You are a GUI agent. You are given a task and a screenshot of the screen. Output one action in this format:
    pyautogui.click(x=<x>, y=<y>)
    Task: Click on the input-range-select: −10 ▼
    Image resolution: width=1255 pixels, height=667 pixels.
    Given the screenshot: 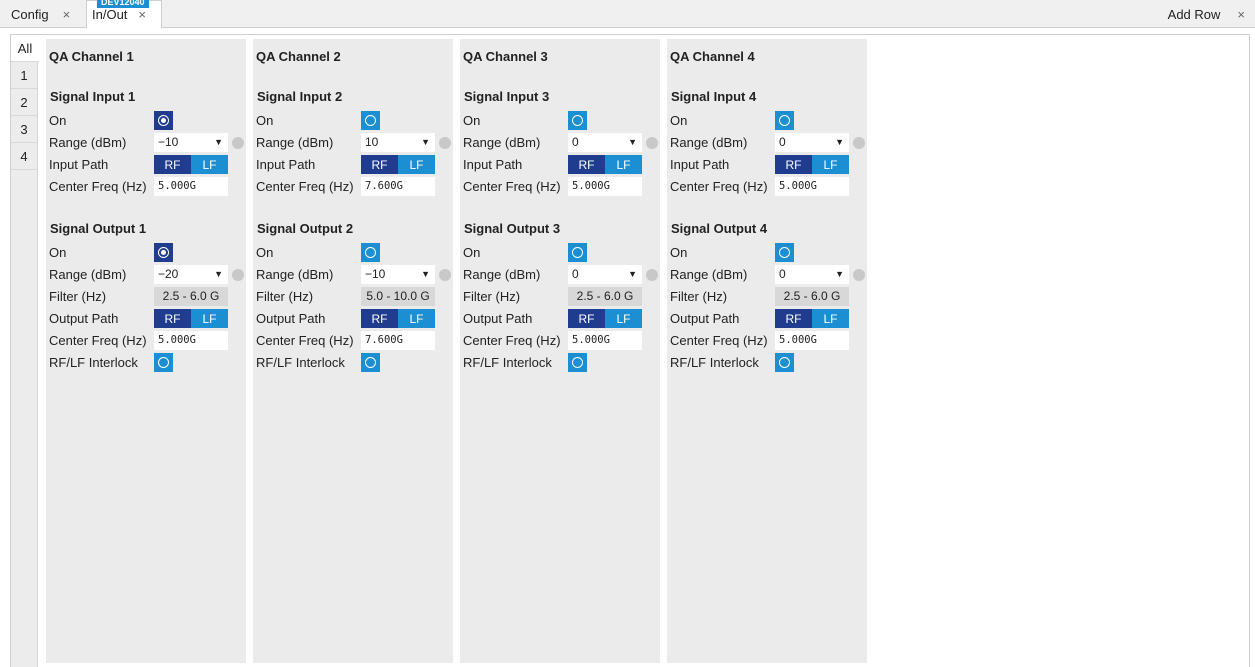 What is the action you would take?
    pyautogui.click(x=191, y=142)
    